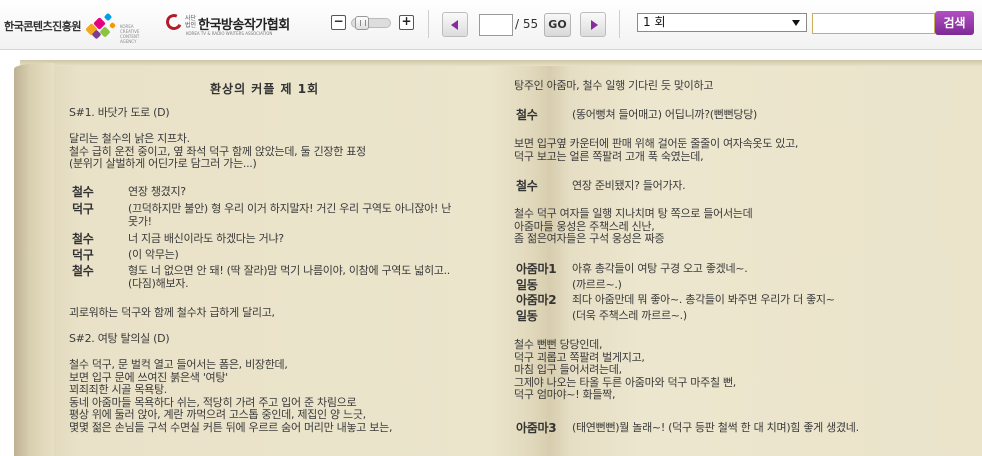  What do you see at coordinates (118, 389) in the screenshot?
I see `description-line: 꾀죄죄한 시골 목욕탕.` at bounding box center [118, 389].